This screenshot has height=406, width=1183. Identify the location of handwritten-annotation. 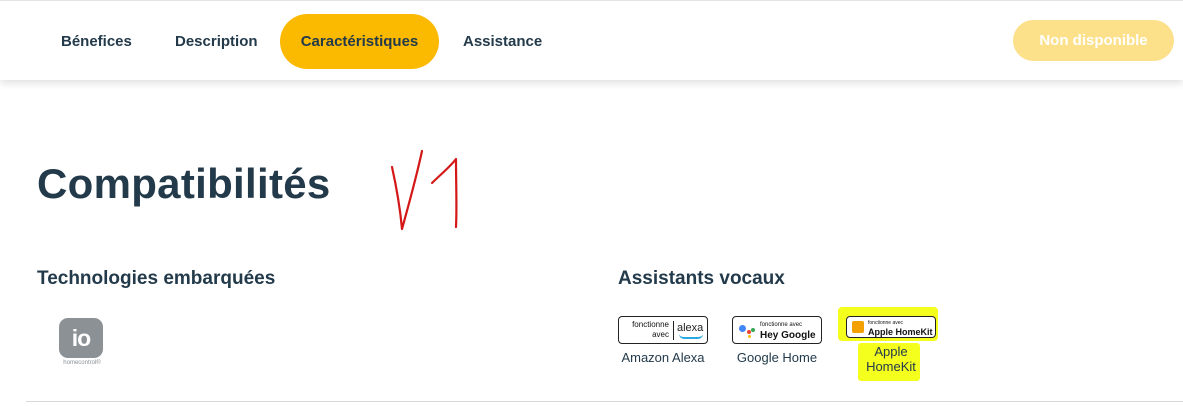
(424, 190).